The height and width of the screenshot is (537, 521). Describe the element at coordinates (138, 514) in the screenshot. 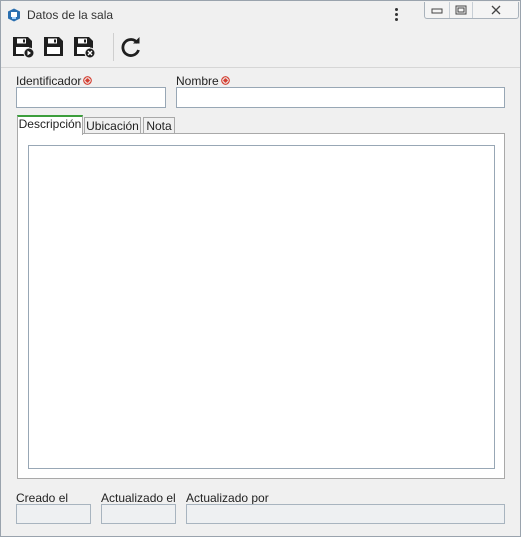

I see `actualizado-el-field` at that location.